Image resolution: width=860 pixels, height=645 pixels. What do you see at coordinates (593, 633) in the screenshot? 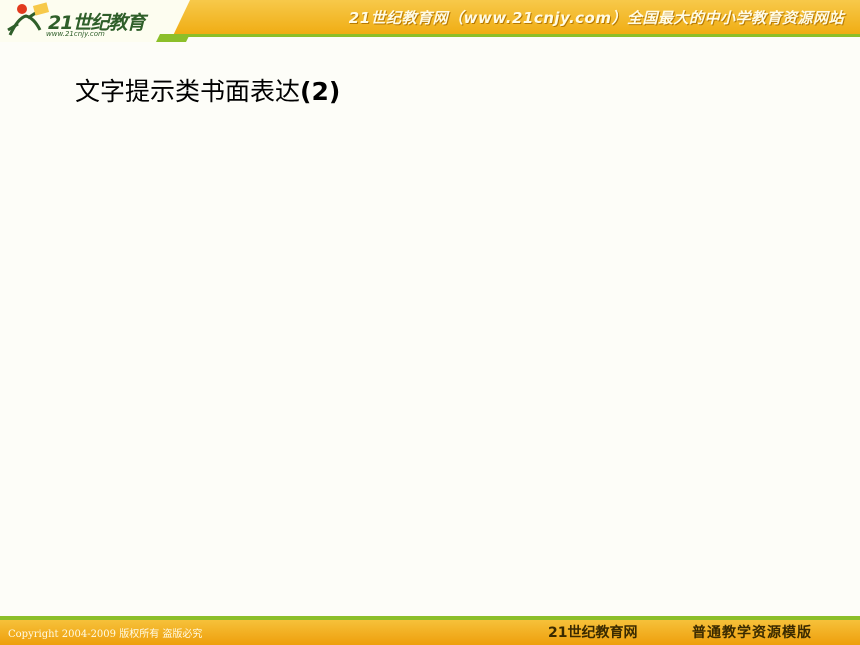
I see `footer-site-name: 21世纪教育网` at bounding box center [593, 633].